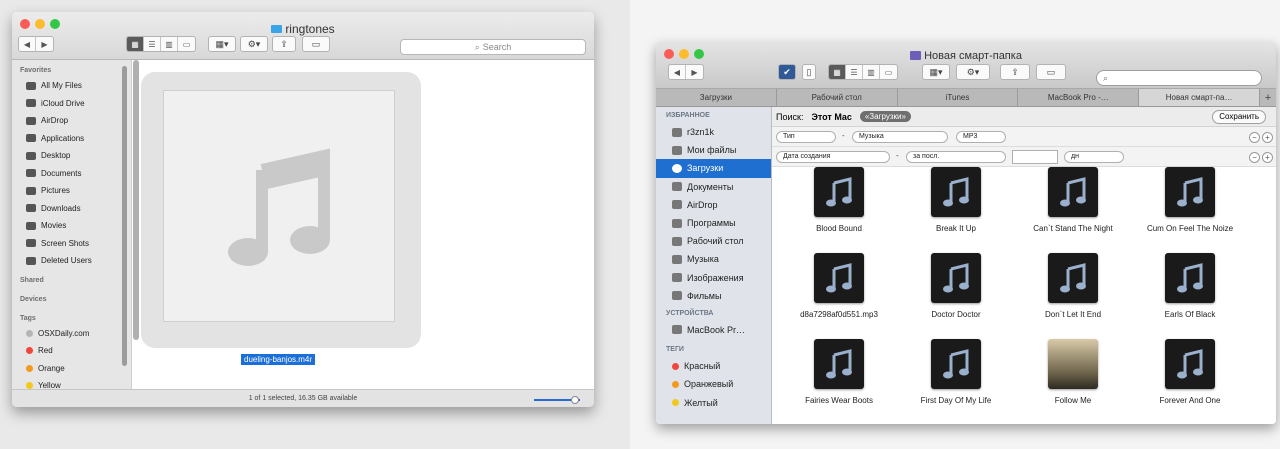 This screenshot has height=449, width=1280. What do you see at coordinates (956, 200) in the screenshot?
I see `file-item: Break It Up` at bounding box center [956, 200].